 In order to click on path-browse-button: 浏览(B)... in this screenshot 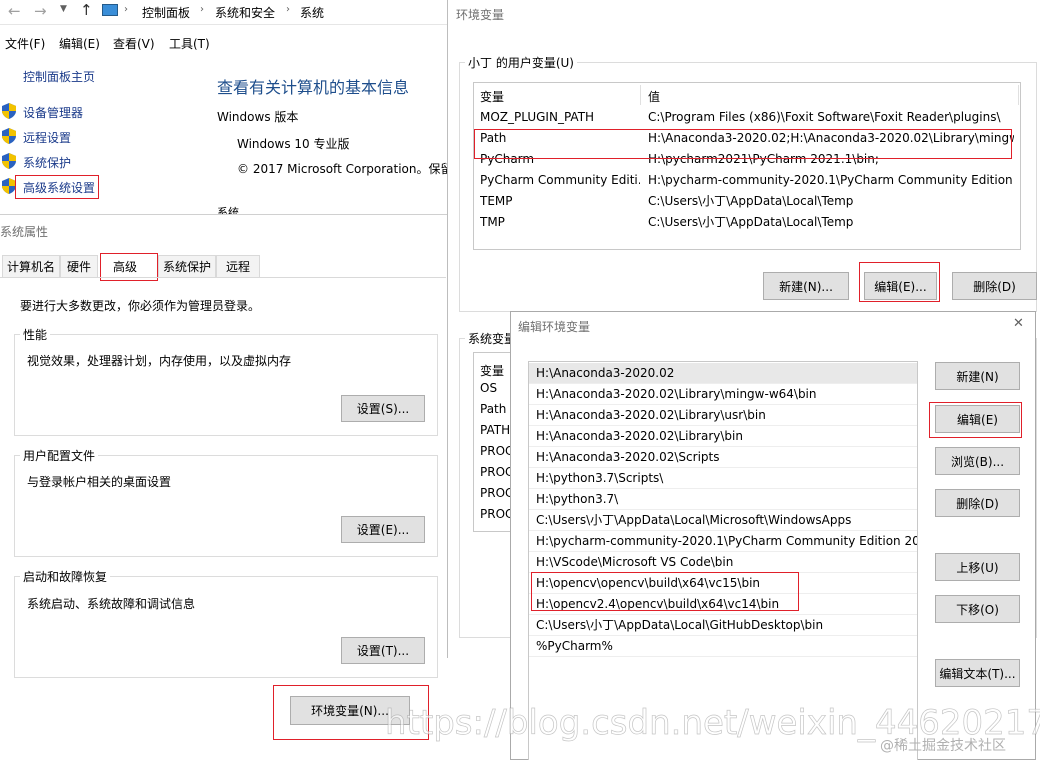, I will do `click(977, 461)`.